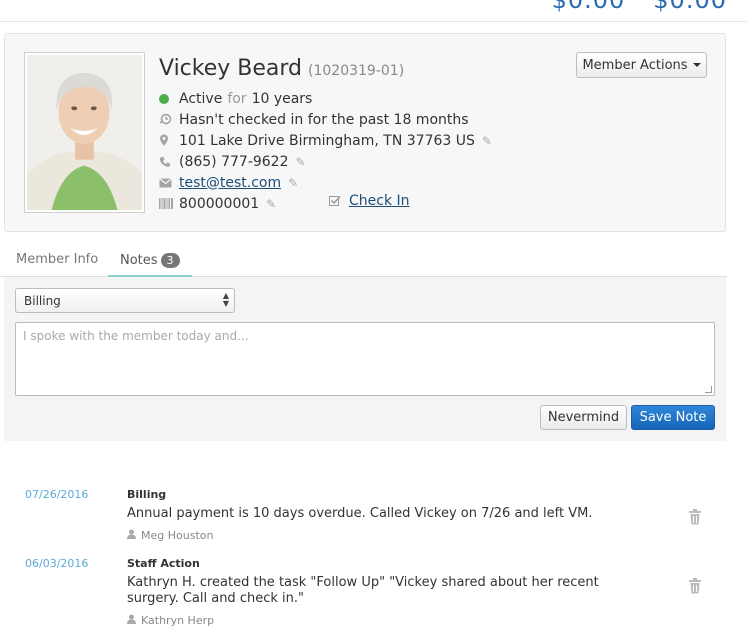  What do you see at coordinates (363, 260) in the screenshot?
I see `member-tabs: Member Info Notes 3` at bounding box center [363, 260].